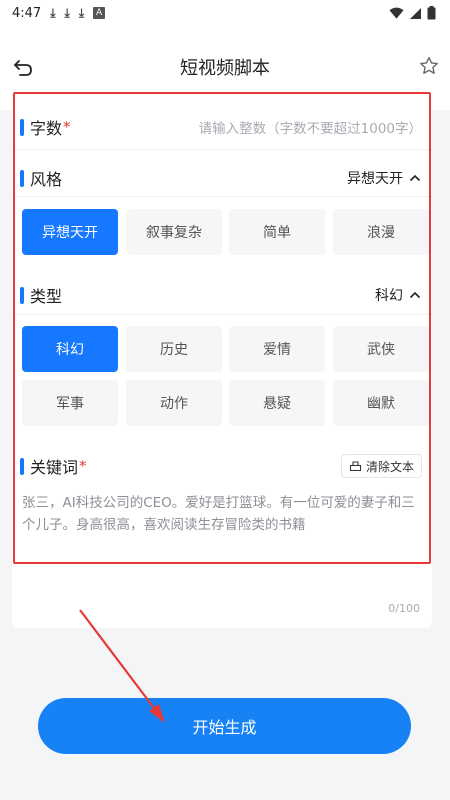  What do you see at coordinates (99, 13) in the screenshot?
I see `text-app-icon: A` at bounding box center [99, 13].